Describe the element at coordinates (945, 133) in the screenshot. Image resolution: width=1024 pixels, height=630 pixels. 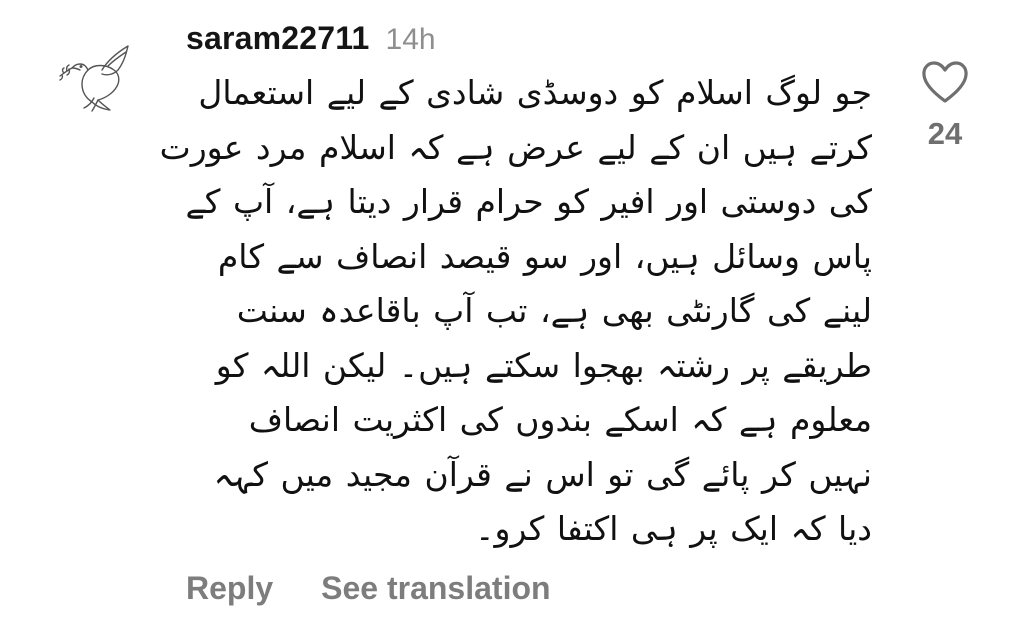
I see `like-count: 24` at that location.